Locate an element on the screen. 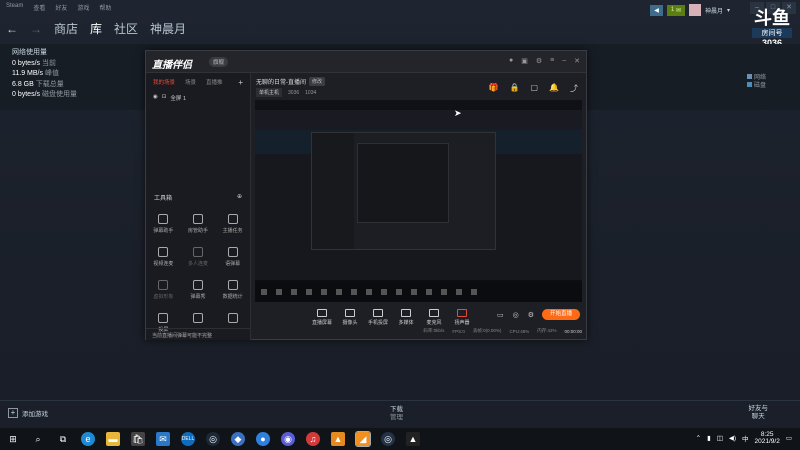 This screenshot has width=800, height=450. downloads-status: 下载 管理 is located at coordinates (396, 414).